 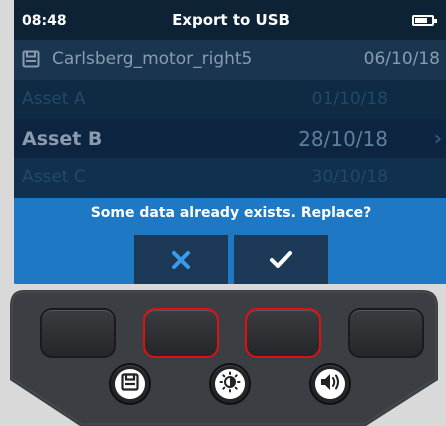 What do you see at coordinates (230, 138) in the screenshot?
I see `asset-row-selected: Asset B 28/10/18 ›` at bounding box center [230, 138].